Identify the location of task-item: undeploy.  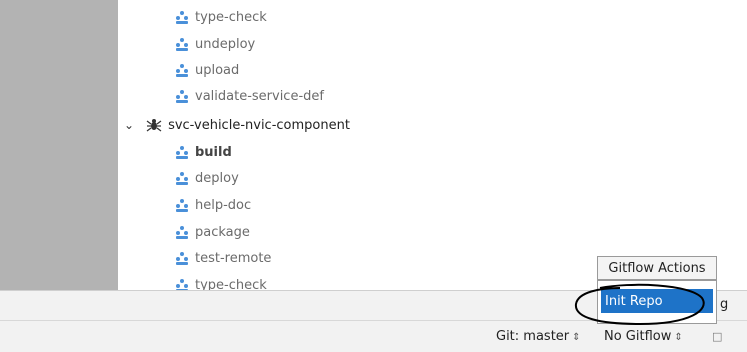
(215, 44).